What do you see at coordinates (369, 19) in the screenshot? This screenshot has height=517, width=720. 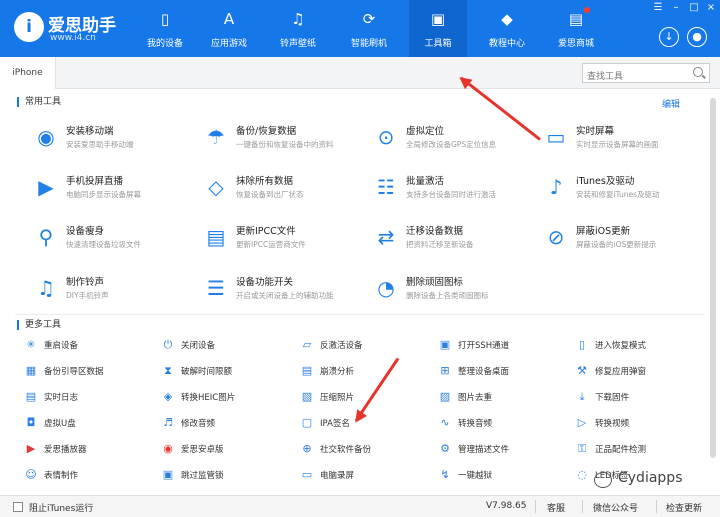 I see `flash-icon: ⟳` at bounding box center [369, 19].